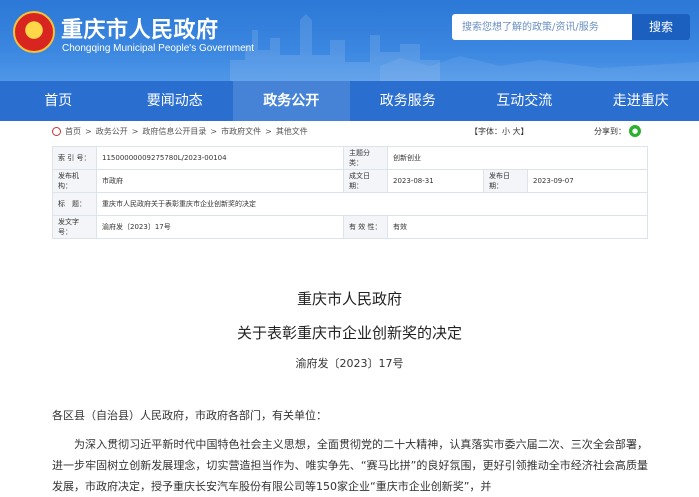 Image resolution: width=699 pixels, height=497 pixels. What do you see at coordinates (610, 131) in the screenshot?
I see `share-label: 分享到：` at bounding box center [610, 131].